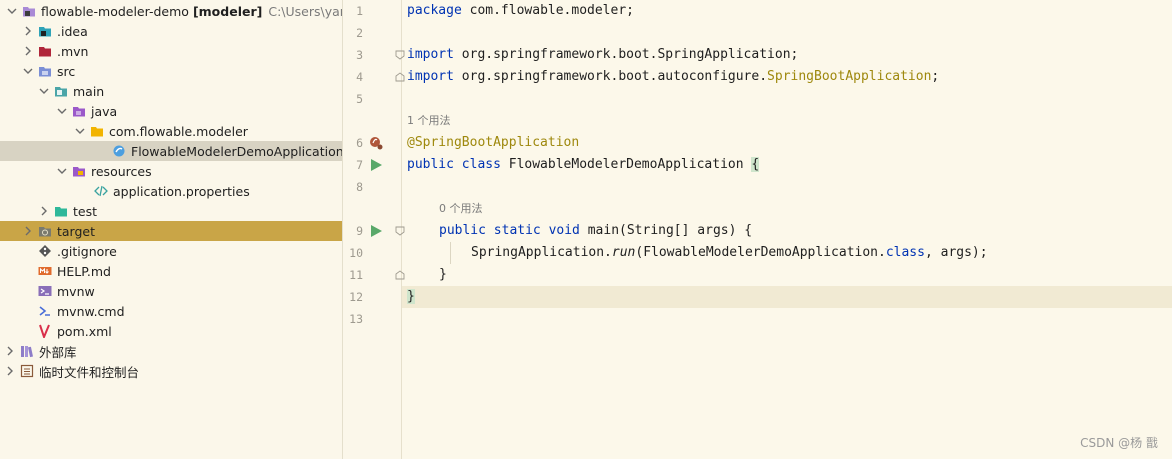 The height and width of the screenshot is (459, 1172). Describe the element at coordinates (45, 51) in the screenshot. I see `maven-folder-icon` at that location.